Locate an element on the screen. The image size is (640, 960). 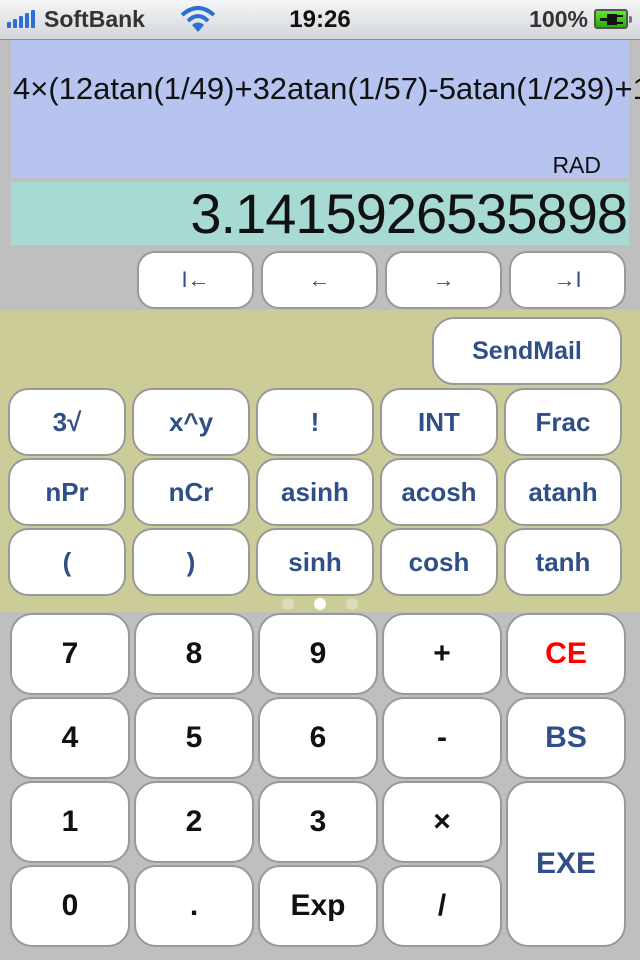
atanh-button: atanh is located at coordinates (563, 492).